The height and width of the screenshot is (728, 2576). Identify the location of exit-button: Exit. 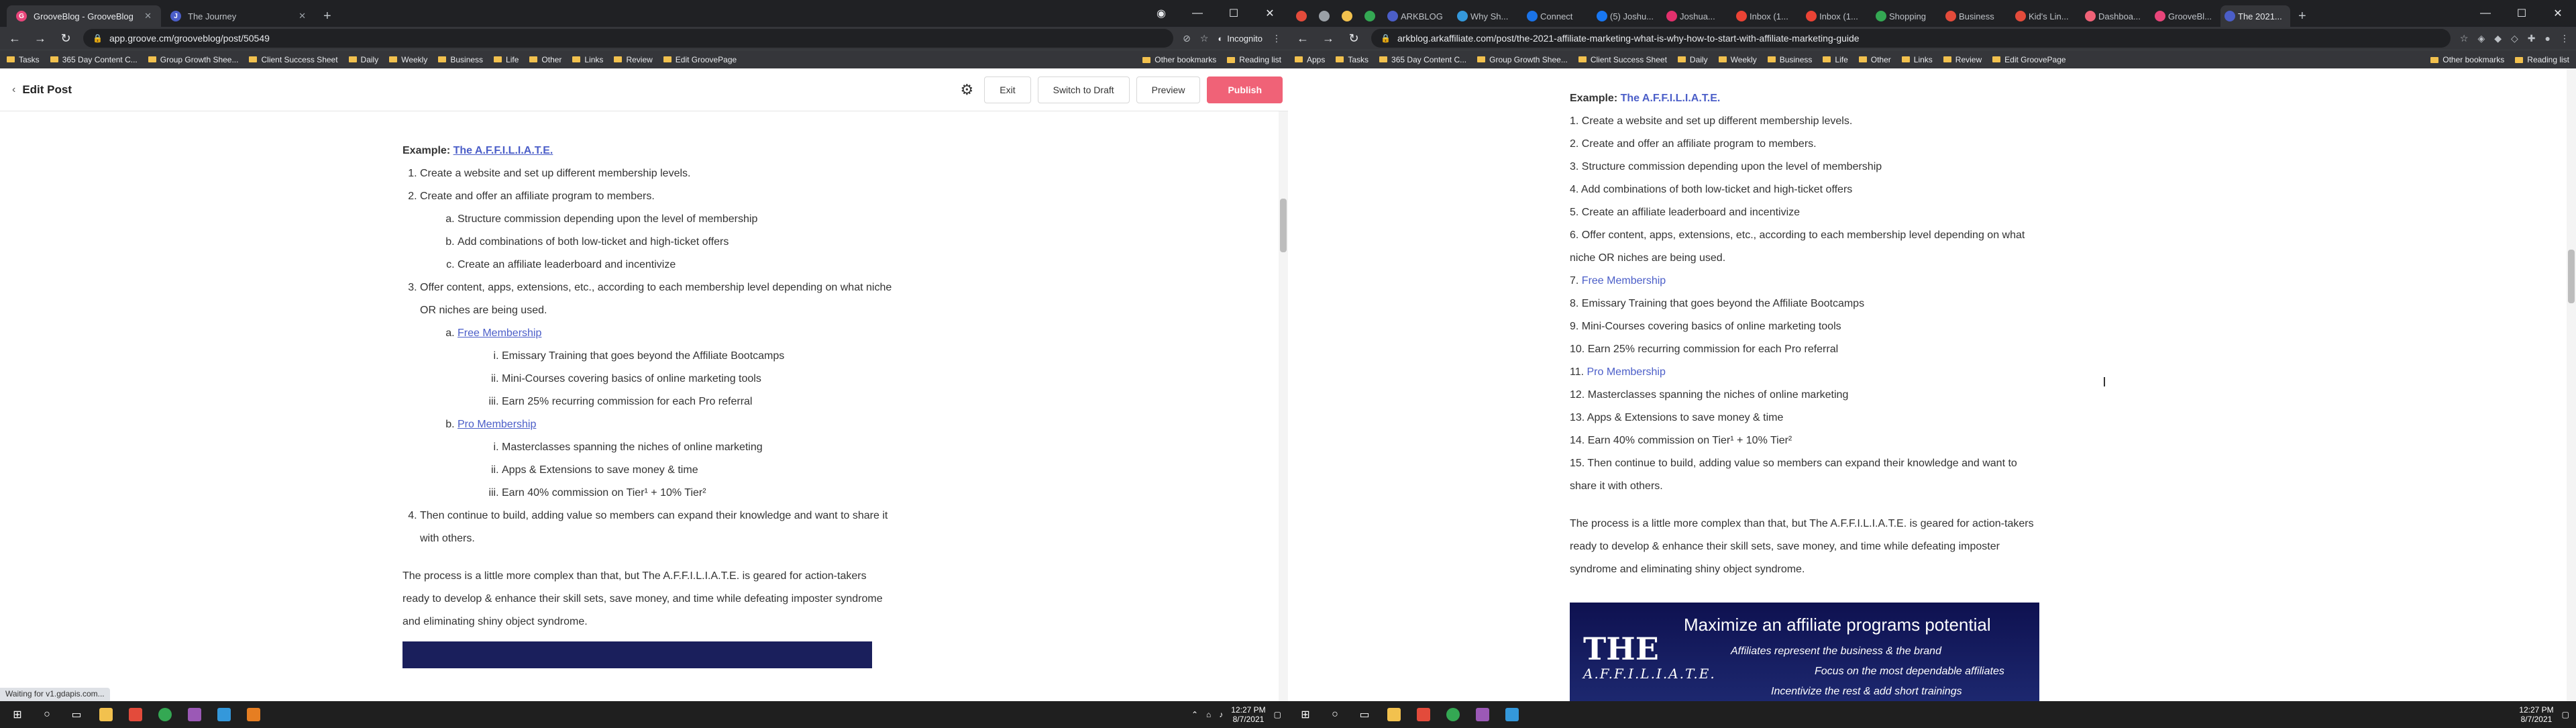
(1007, 89).